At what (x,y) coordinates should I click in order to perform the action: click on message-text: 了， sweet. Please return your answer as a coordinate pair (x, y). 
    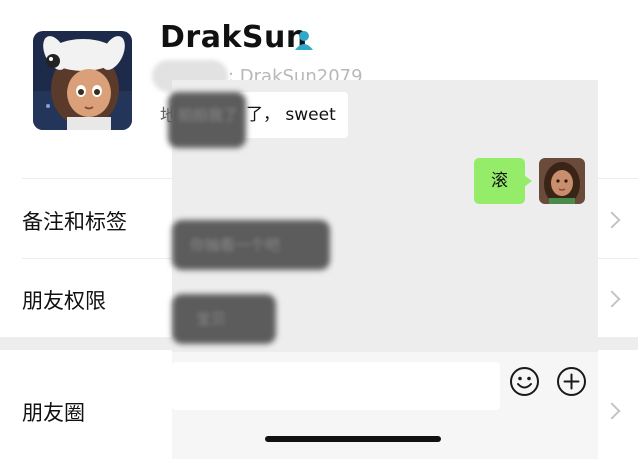
    Looking at the image, I should click on (291, 115).